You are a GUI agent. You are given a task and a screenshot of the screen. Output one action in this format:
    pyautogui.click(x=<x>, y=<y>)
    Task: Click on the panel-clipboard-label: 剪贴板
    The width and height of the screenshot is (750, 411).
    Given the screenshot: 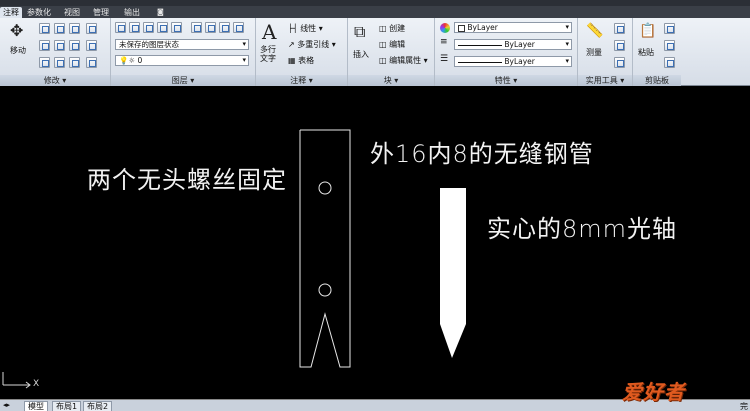 What is the action you would take?
    pyautogui.click(x=657, y=80)
    